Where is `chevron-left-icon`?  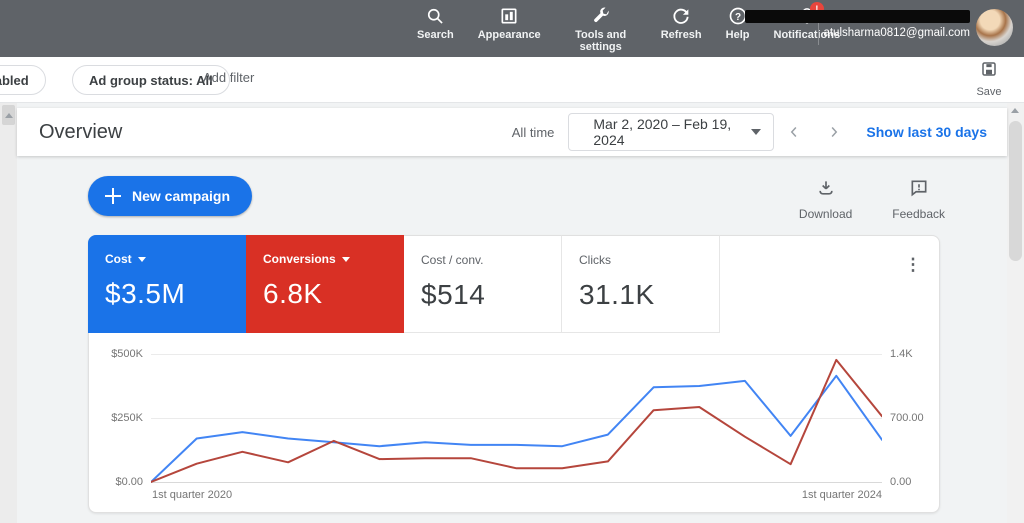 chevron-left-icon is located at coordinates (794, 132).